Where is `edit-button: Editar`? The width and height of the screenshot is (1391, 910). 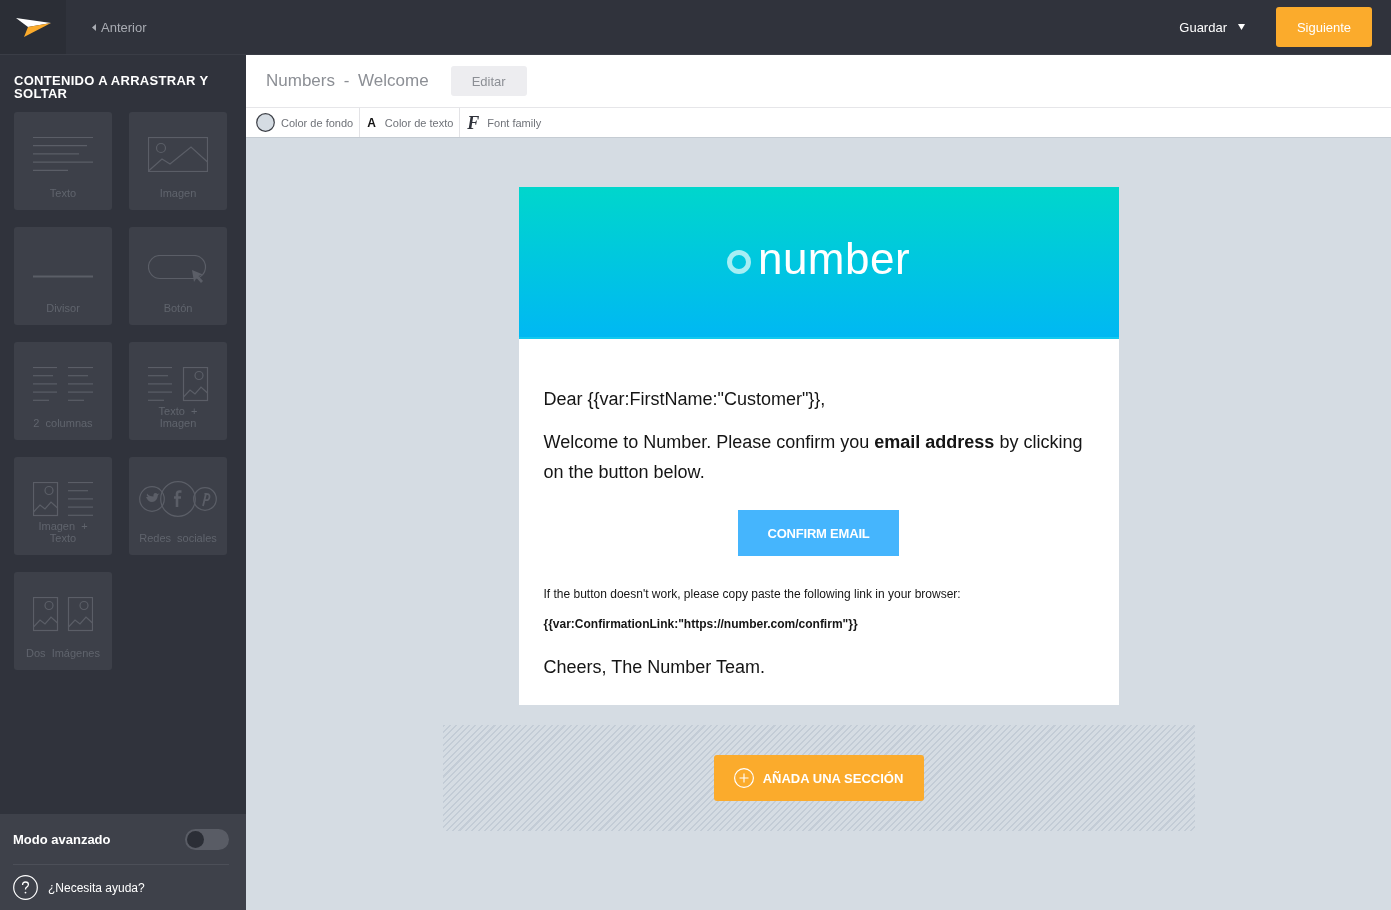
edit-button: Editar is located at coordinates (488, 81).